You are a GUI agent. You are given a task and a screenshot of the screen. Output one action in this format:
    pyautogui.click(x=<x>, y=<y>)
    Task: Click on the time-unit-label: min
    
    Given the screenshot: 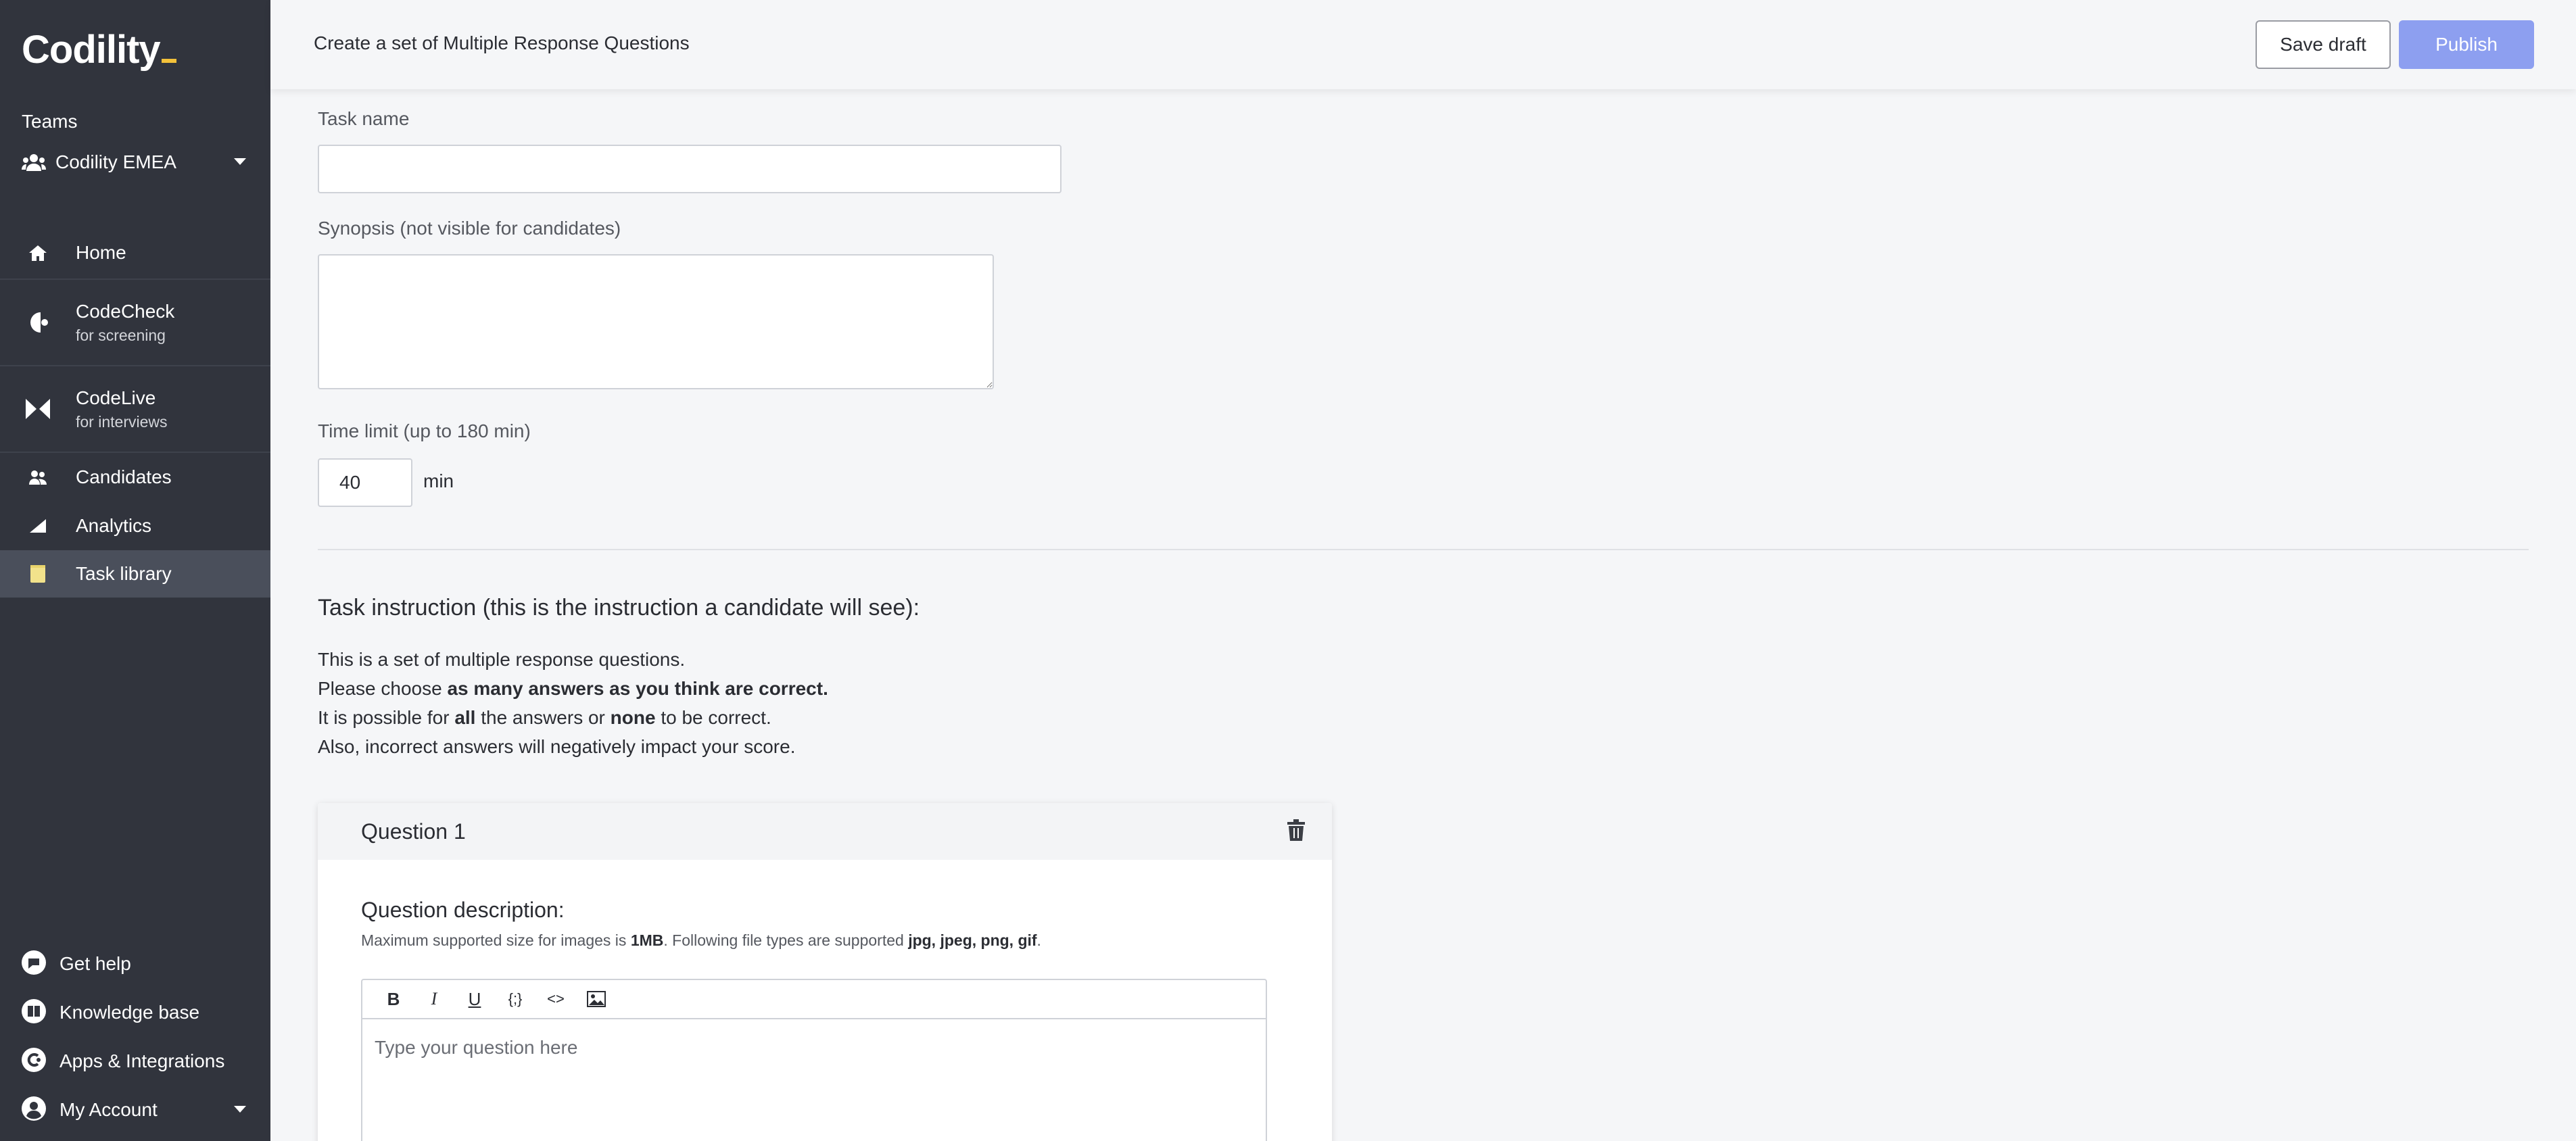 What is the action you would take?
    pyautogui.click(x=438, y=481)
    